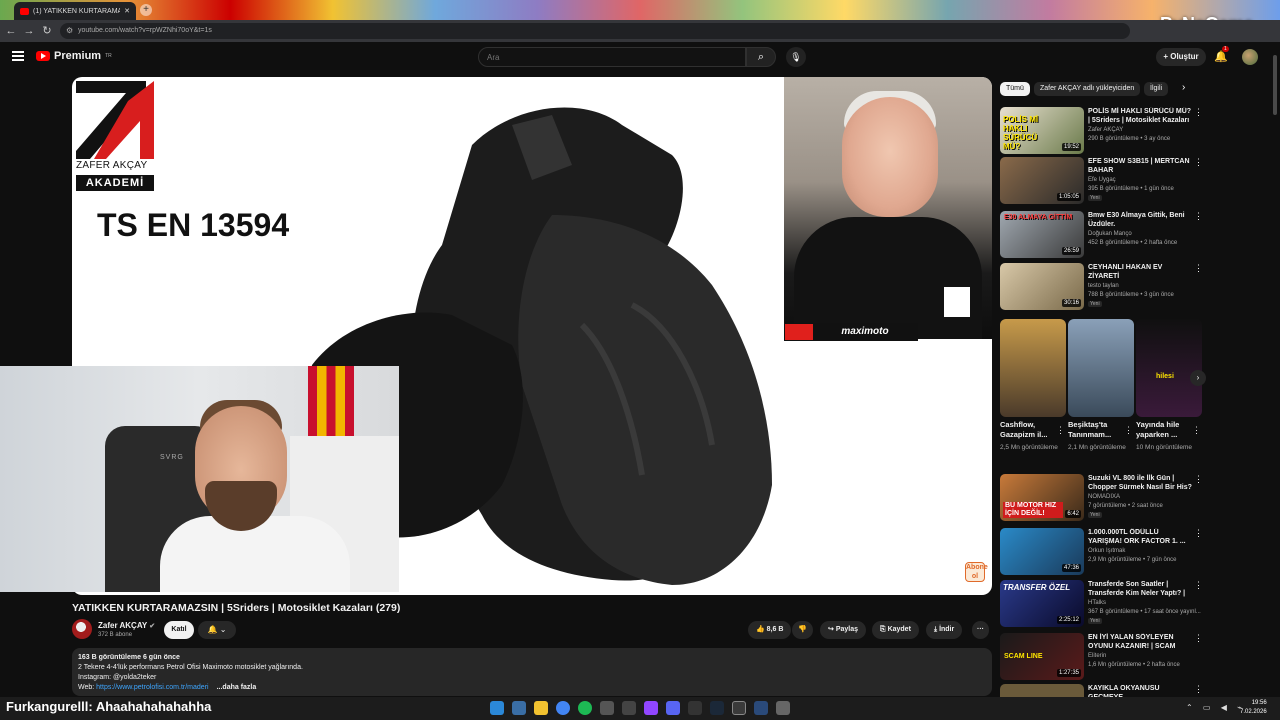  I want to click on share-button: ↪ Paylaş, so click(843, 630).